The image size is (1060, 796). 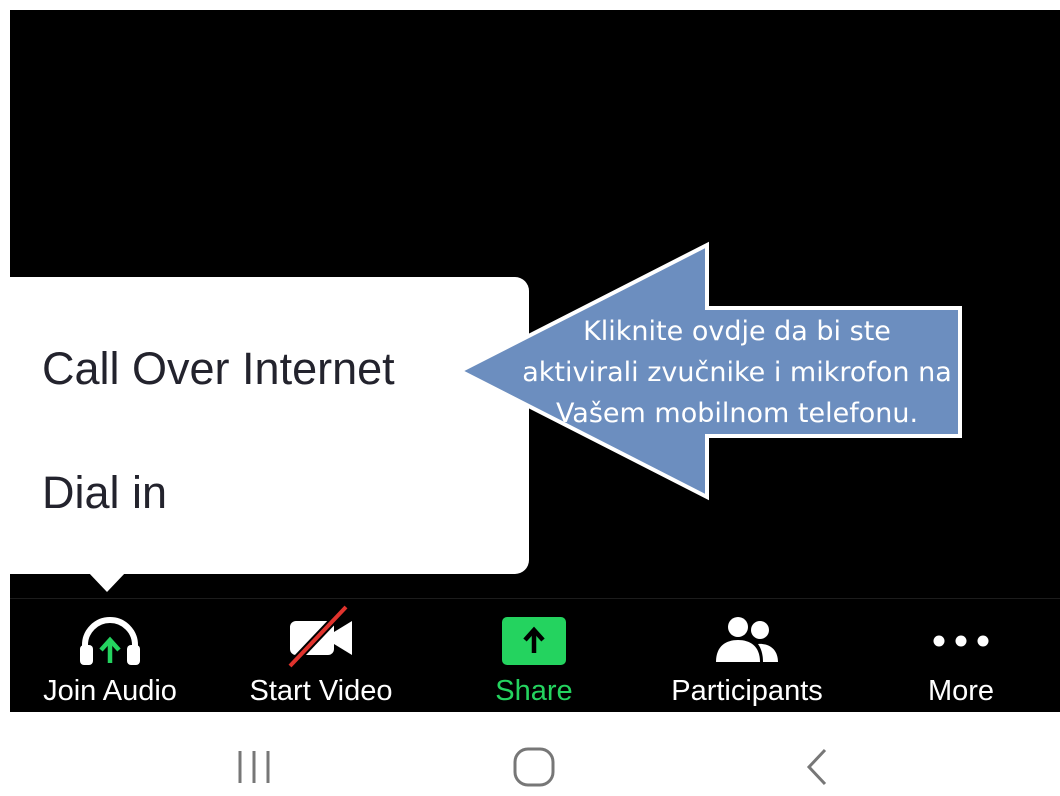 I want to click on home-icon, so click(x=534, y=767).